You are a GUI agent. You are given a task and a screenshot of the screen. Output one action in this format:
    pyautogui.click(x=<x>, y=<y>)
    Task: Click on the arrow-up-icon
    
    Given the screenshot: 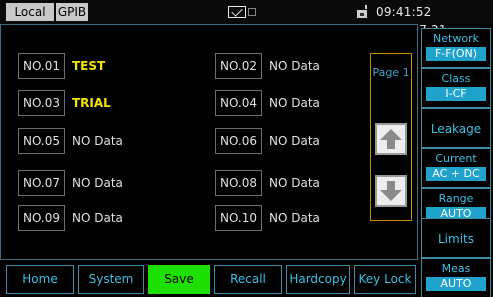 What is the action you would take?
    pyautogui.click(x=391, y=139)
    